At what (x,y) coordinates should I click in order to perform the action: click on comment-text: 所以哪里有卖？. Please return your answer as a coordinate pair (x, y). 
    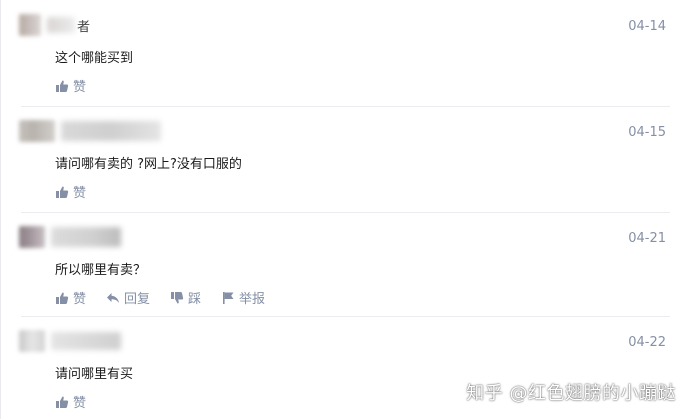
    Looking at the image, I should click on (101, 270).